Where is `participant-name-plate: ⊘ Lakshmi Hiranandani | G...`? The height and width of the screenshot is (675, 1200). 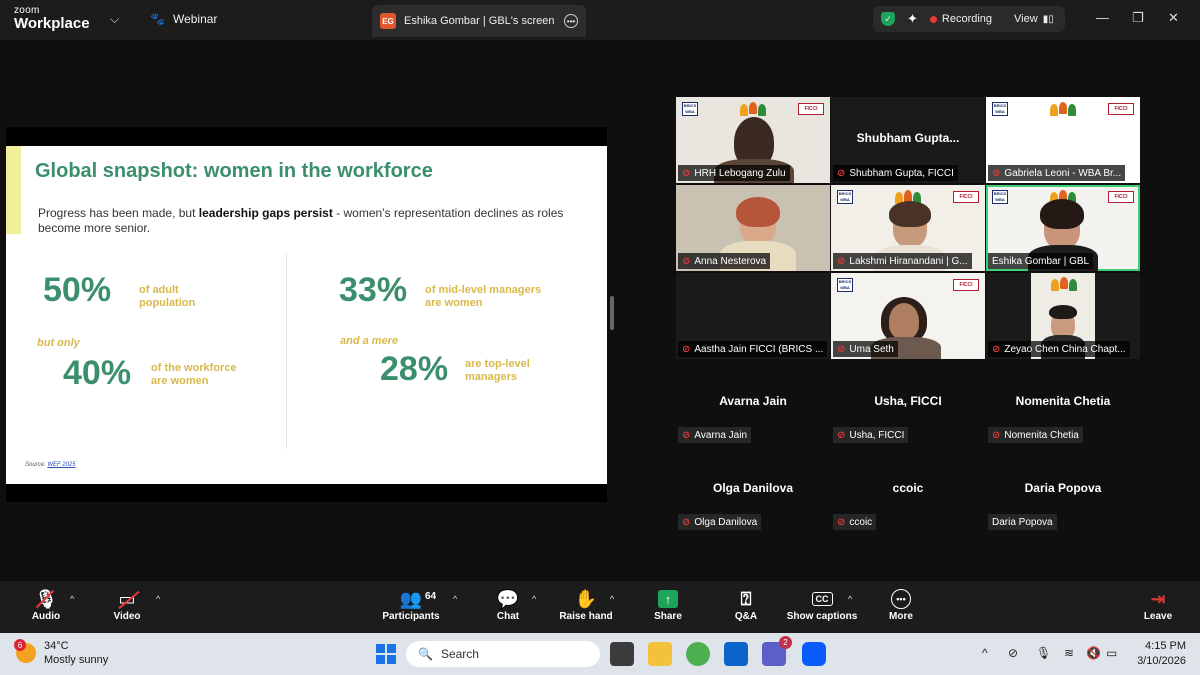
participant-name-plate: ⊘ Lakshmi Hiranandani | G... is located at coordinates (902, 261).